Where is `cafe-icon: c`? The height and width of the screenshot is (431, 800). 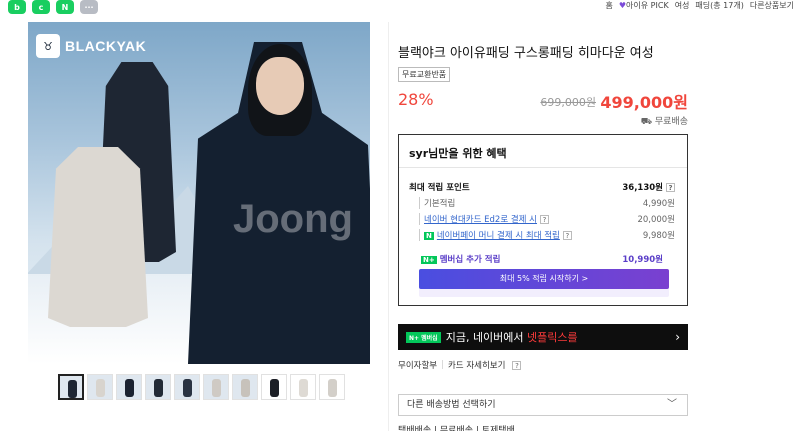
cafe-icon: c is located at coordinates (41, 7).